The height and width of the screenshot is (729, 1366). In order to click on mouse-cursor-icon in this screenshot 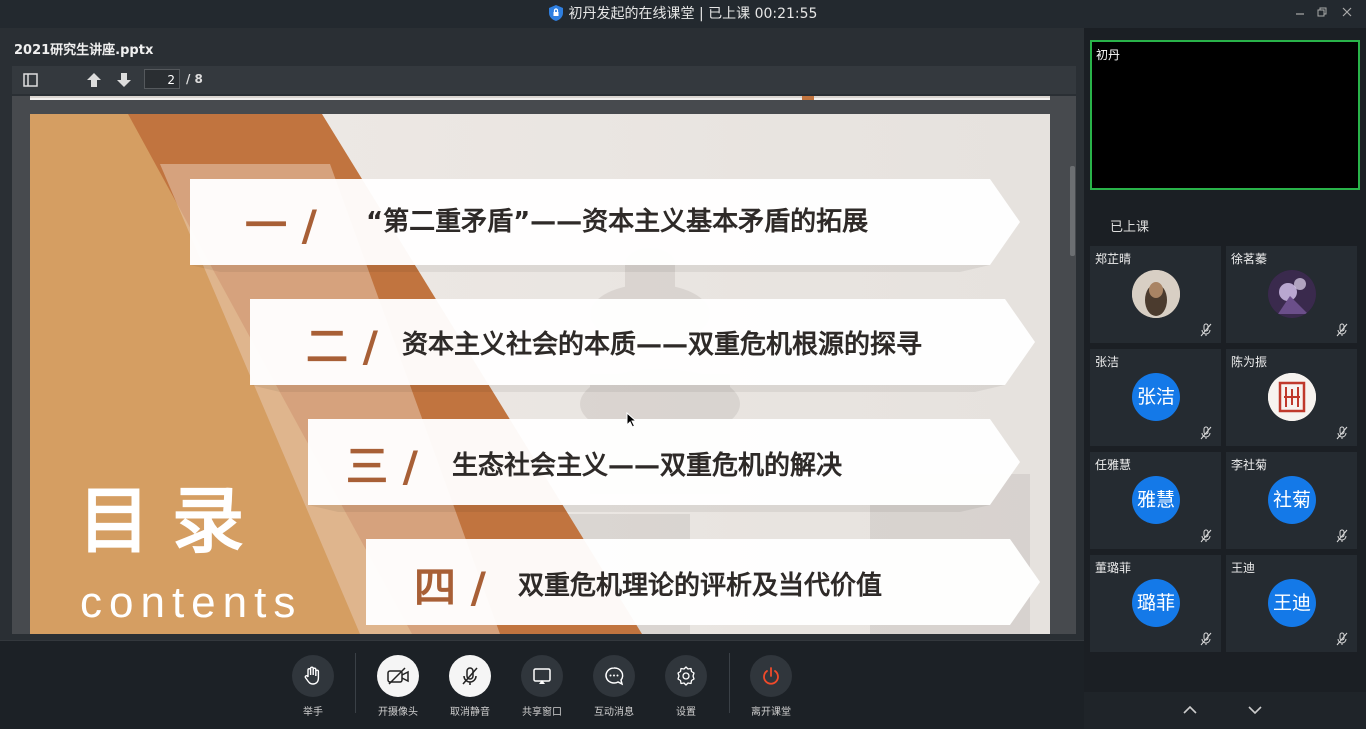, I will do `click(632, 420)`.